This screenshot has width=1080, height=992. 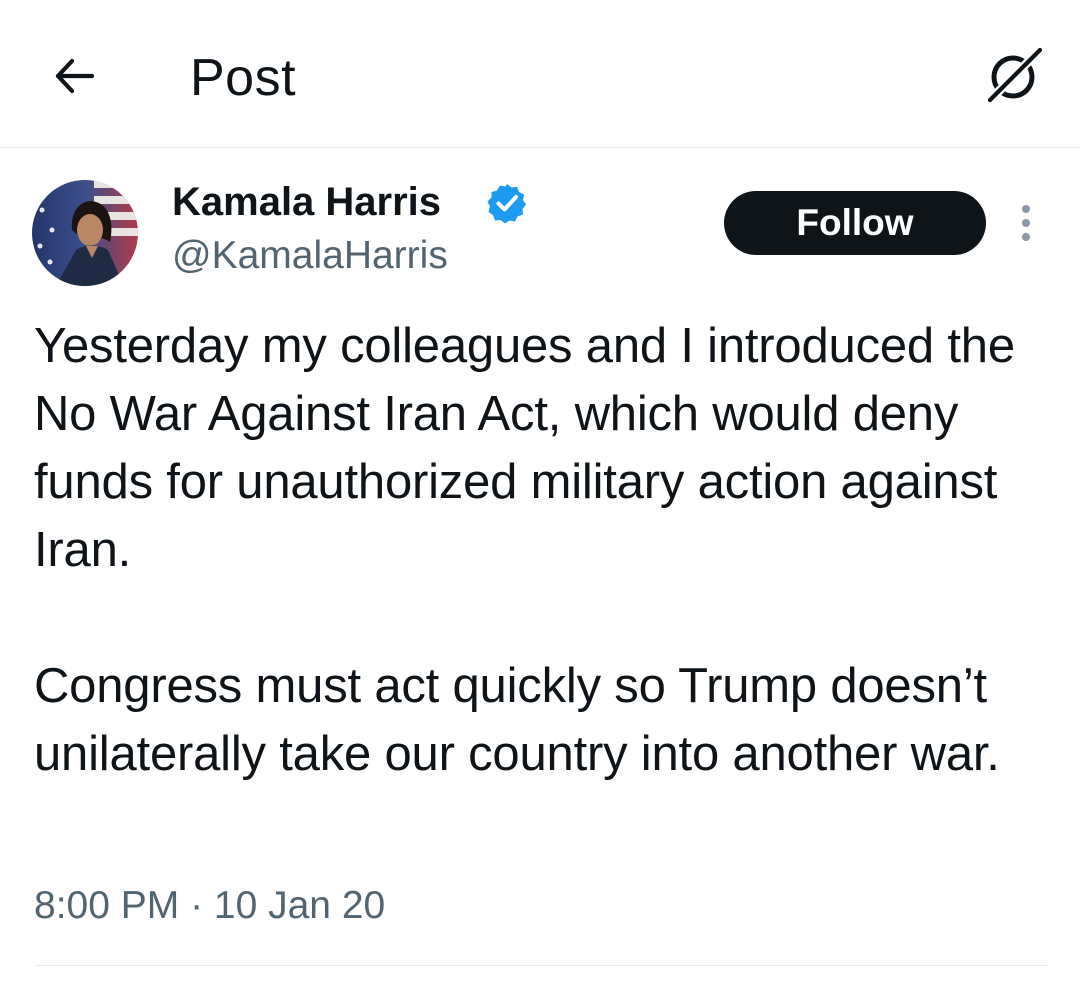 I want to click on post-timestamp: 8:00 PM · 10 Jan 20, so click(x=209, y=906).